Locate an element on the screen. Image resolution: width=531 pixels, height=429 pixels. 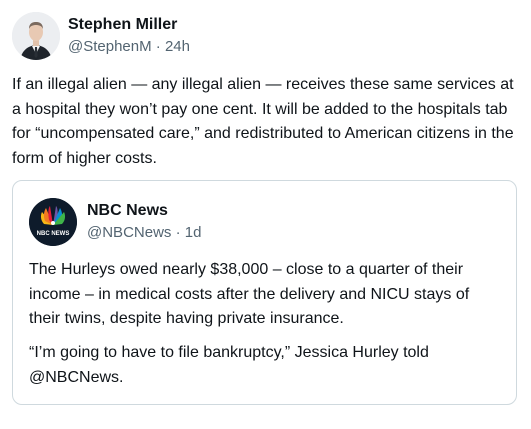
quoted-post-header: NBC NEWS NBC News @NBCNews · 1d is located at coordinates (115, 222).